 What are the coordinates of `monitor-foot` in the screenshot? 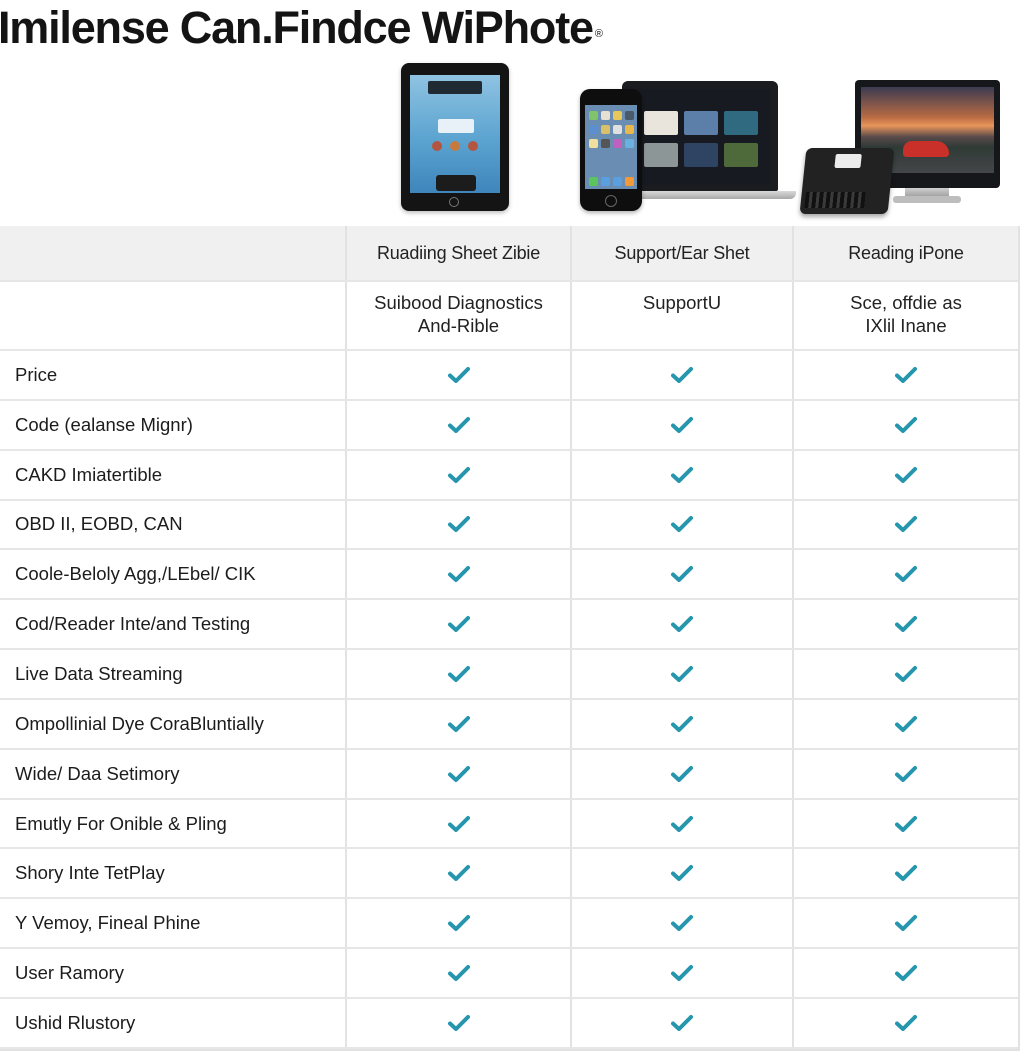 It's located at (927, 199).